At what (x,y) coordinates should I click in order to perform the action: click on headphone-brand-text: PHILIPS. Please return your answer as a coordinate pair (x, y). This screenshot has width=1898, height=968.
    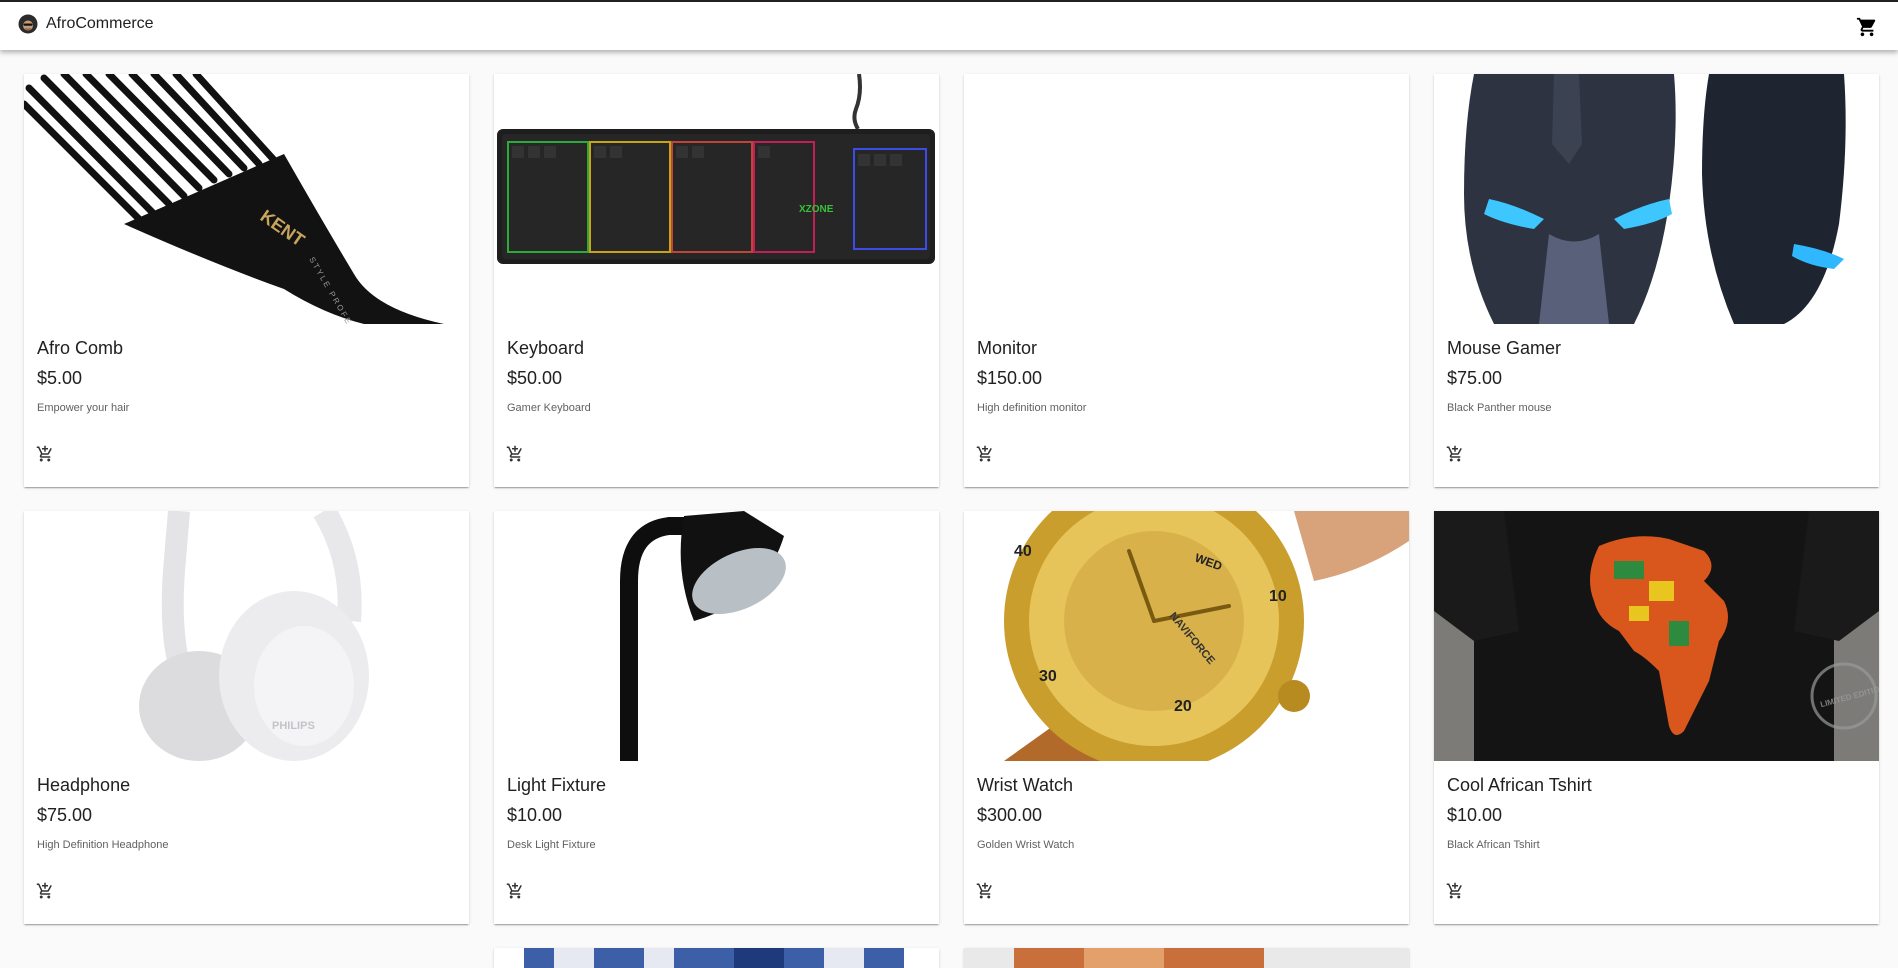
    Looking at the image, I should click on (293, 726).